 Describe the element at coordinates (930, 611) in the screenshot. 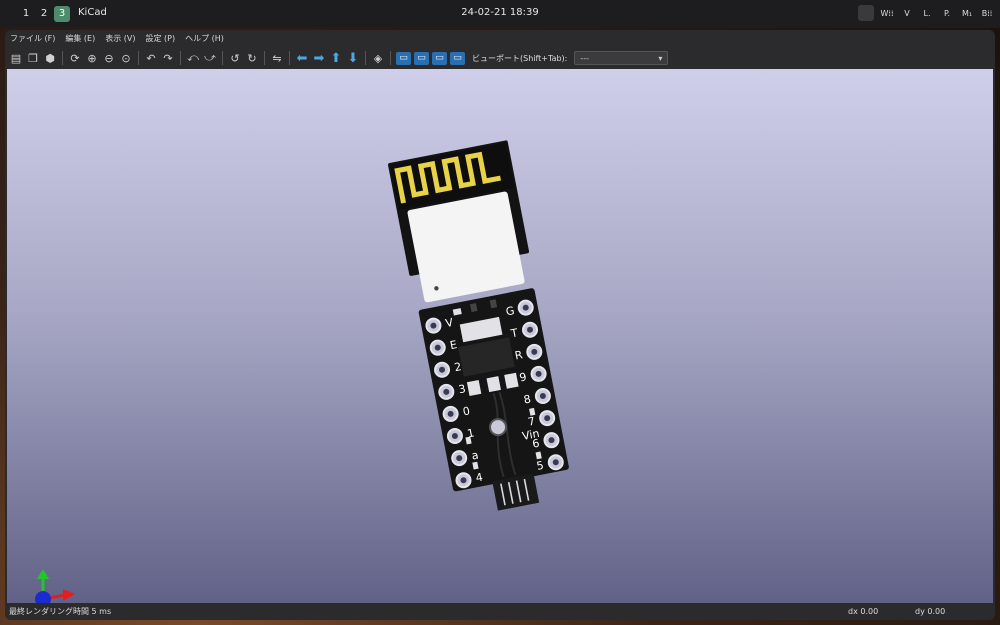

I see `dy-status: dy 0.00` at that location.